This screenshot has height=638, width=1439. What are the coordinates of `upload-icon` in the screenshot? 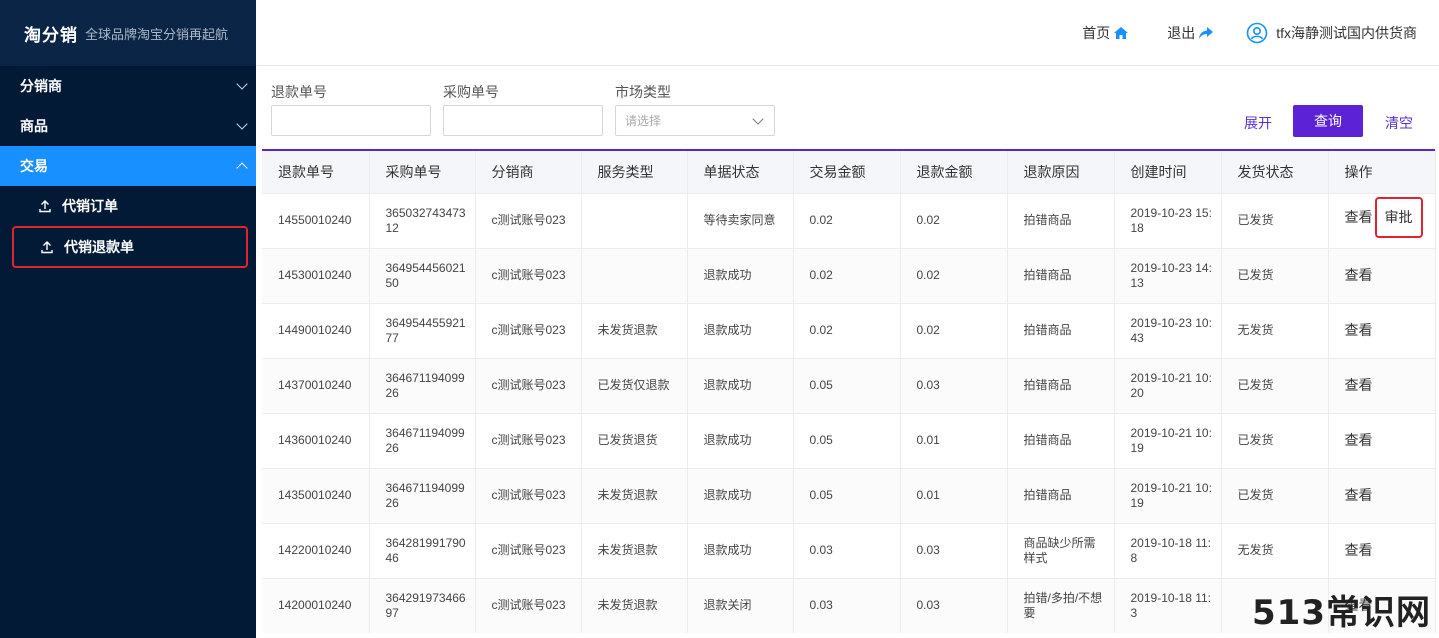 It's located at (45, 206).